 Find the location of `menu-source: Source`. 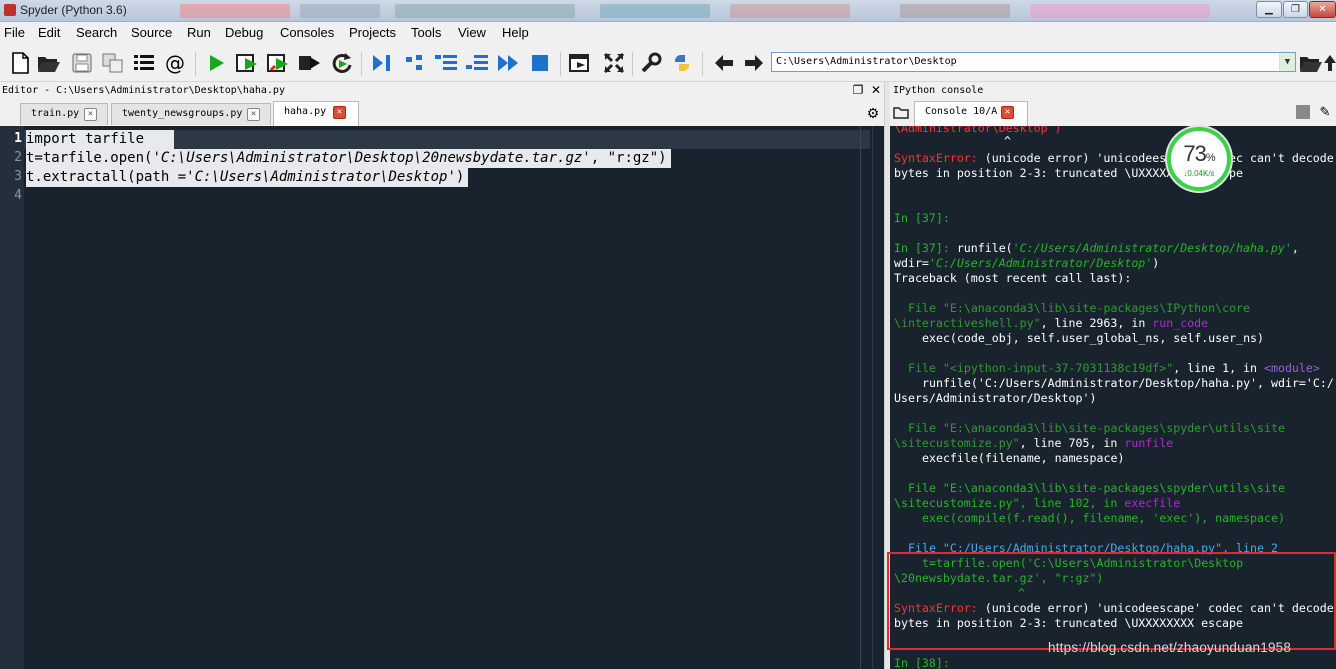

menu-source: Source is located at coordinates (151, 32).